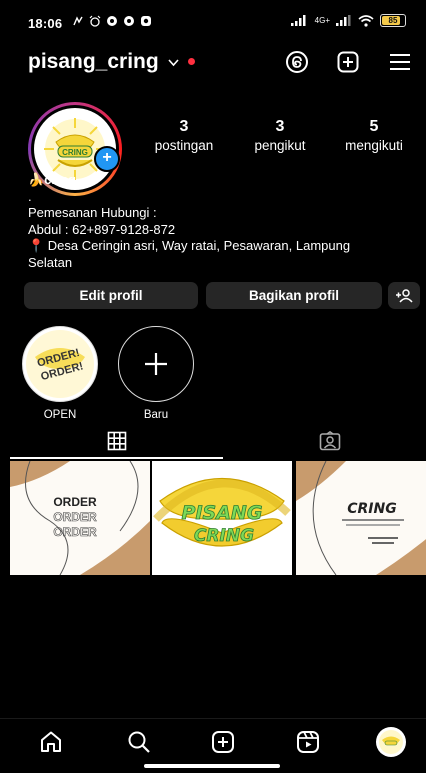 The width and height of the screenshot is (426, 773). I want to click on alarm-icon, so click(95, 21).